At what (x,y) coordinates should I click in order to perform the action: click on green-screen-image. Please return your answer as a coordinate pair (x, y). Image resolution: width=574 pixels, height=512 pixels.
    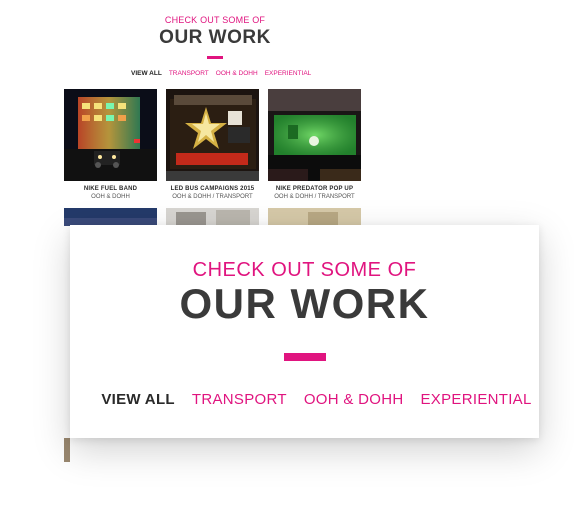
    Looking at the image, I should click on (314, 135).